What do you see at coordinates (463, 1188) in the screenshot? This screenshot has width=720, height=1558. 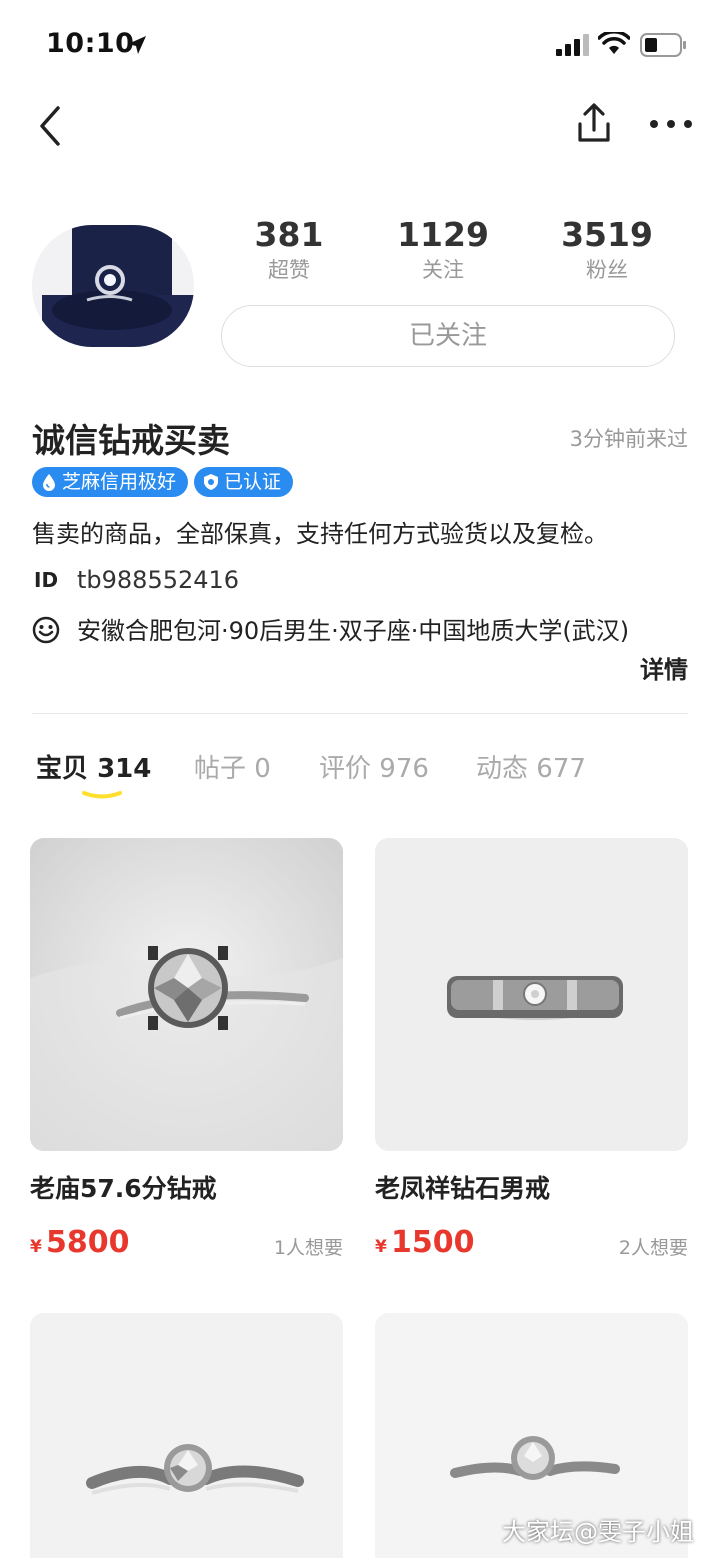 I see `product-title: 老凤祥钻石男戒` at bounding box center [463, 1188].